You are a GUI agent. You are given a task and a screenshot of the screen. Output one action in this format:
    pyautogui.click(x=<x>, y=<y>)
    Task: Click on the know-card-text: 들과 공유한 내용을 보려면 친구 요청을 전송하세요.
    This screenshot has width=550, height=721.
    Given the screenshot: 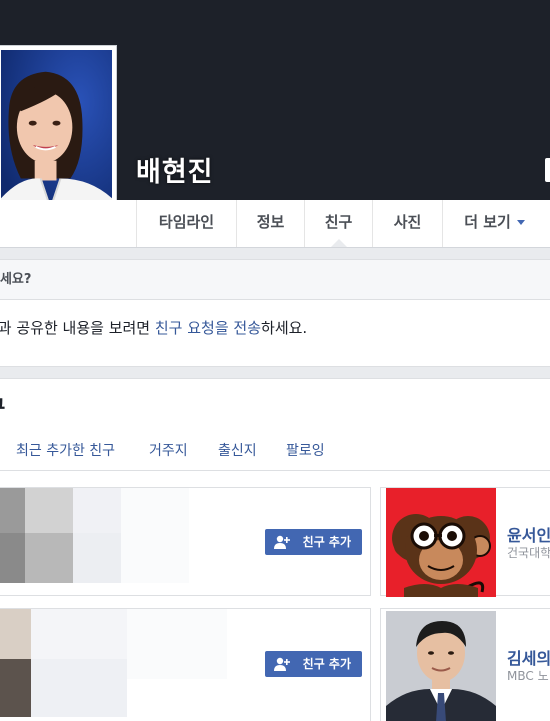 What is the action you would take?
    pyautogui.click(x=275, y=333)
    